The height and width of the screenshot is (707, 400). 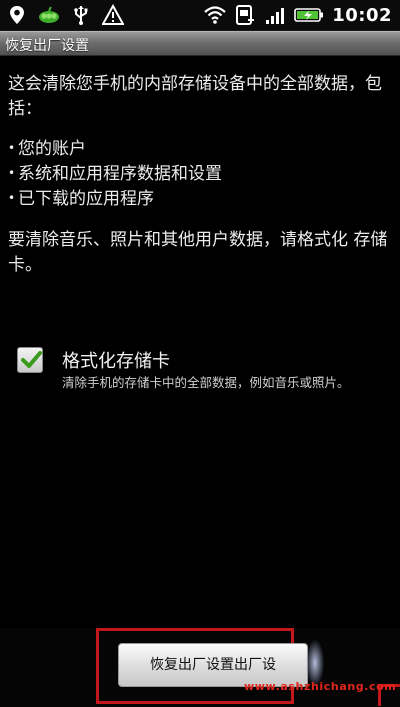 What do you see at coordinates (275, 15) in the screenshot?
I see `signal-icon` at bounding box center [275, 15].